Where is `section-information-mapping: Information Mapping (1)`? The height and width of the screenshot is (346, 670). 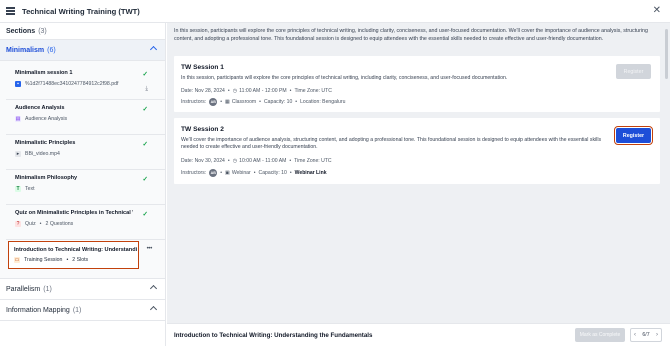 section-information-mapping: Information Mapping (1) is located at coordinates (82, 310).